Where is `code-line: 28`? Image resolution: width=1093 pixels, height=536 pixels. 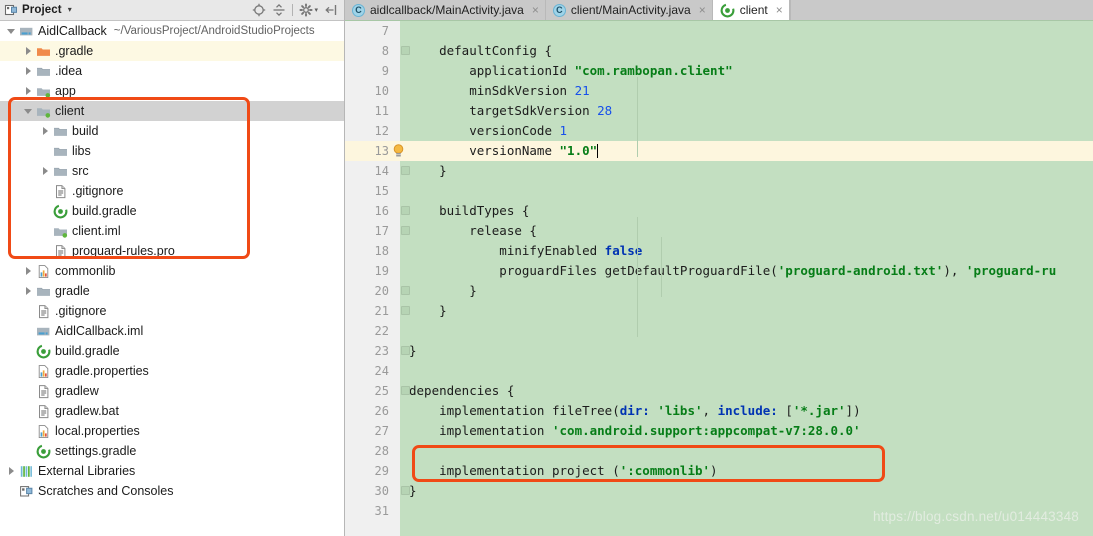
code-line: 28 is located at coordinates (719, 451).